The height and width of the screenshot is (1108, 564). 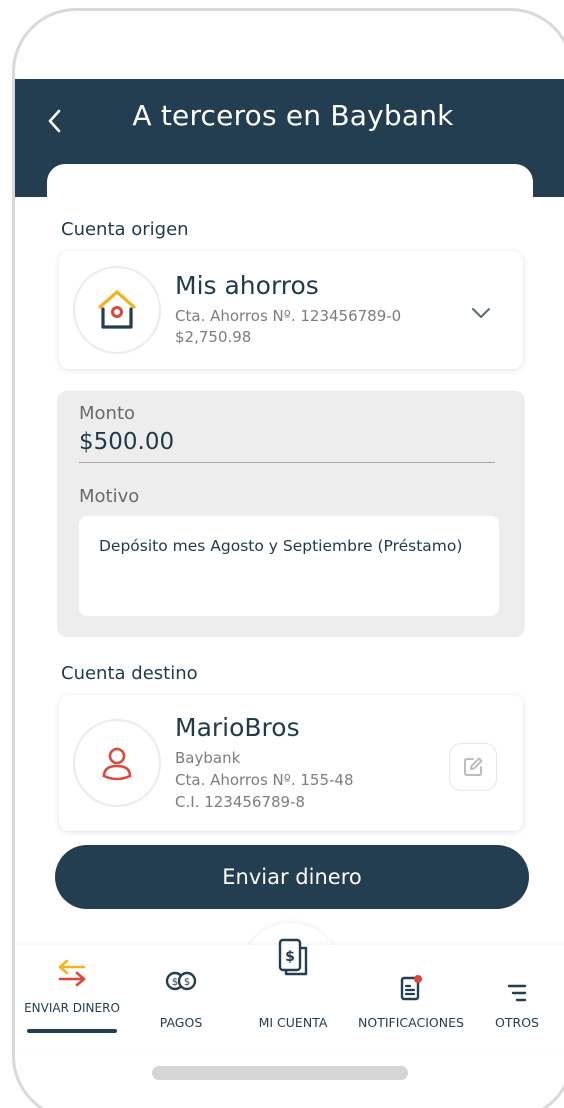 What do you see at coordinates (293, 1022) in the screenshot?
I see `tab-my-account-label: MI CUENTA` at bounding box center [293, 1022].